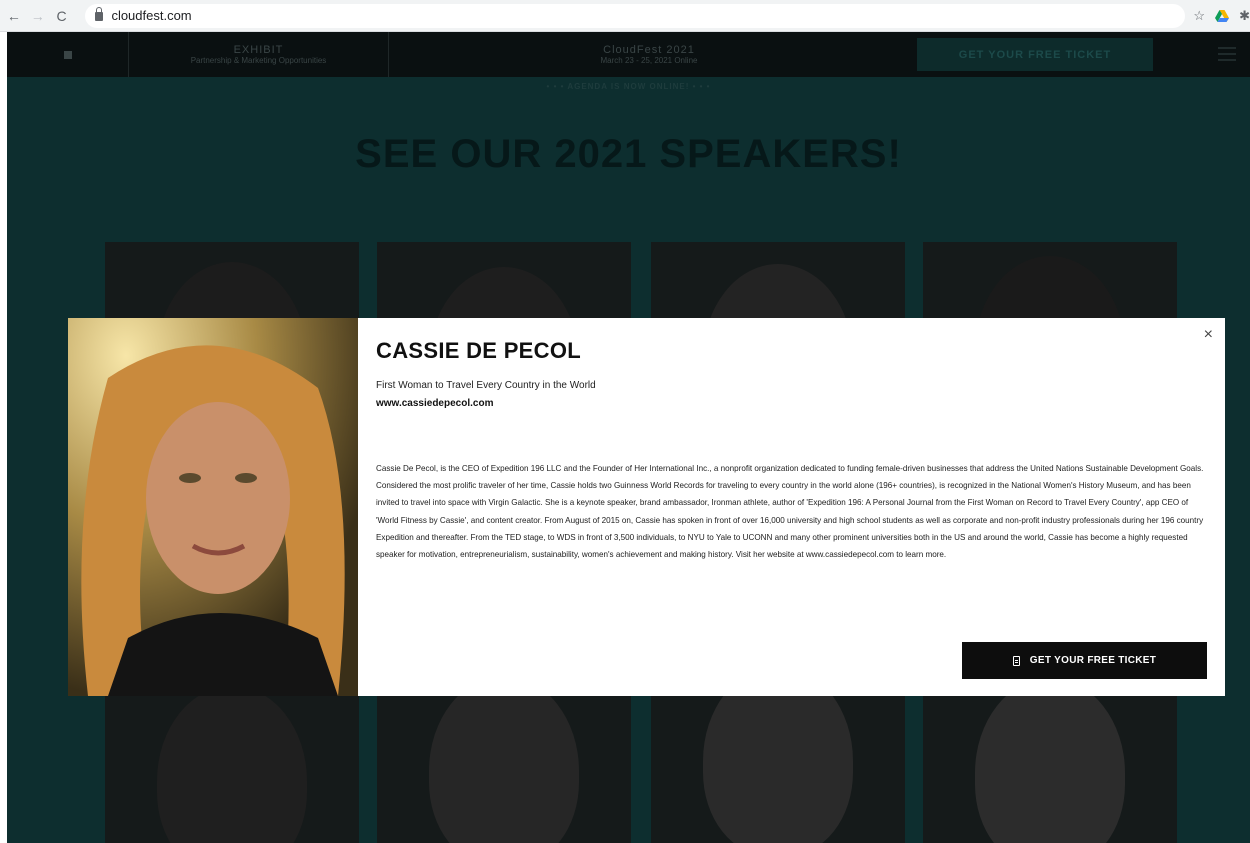 This screenshot has height=843, width=1250. Describe the element at coordinates (14, 16) in the screenshot. I see `back-arrow-icon: ←` at that location.